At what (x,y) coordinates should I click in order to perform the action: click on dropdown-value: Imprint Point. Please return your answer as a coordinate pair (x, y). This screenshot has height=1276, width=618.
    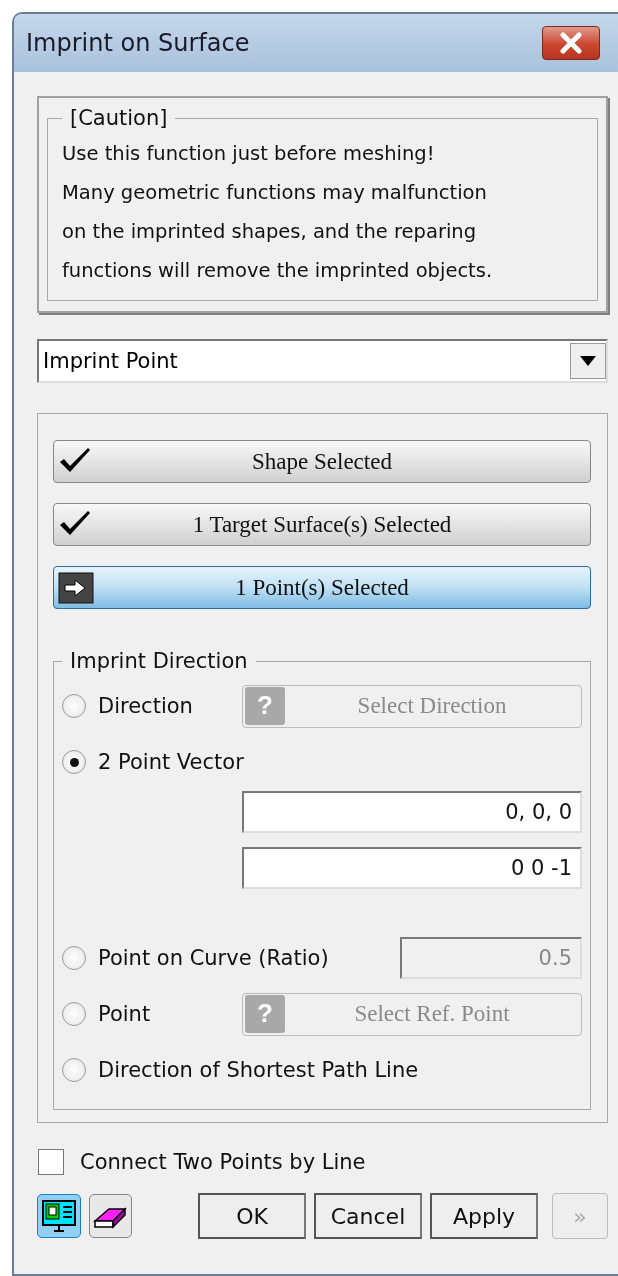
    Looking at the image, I should click on (110, 361).